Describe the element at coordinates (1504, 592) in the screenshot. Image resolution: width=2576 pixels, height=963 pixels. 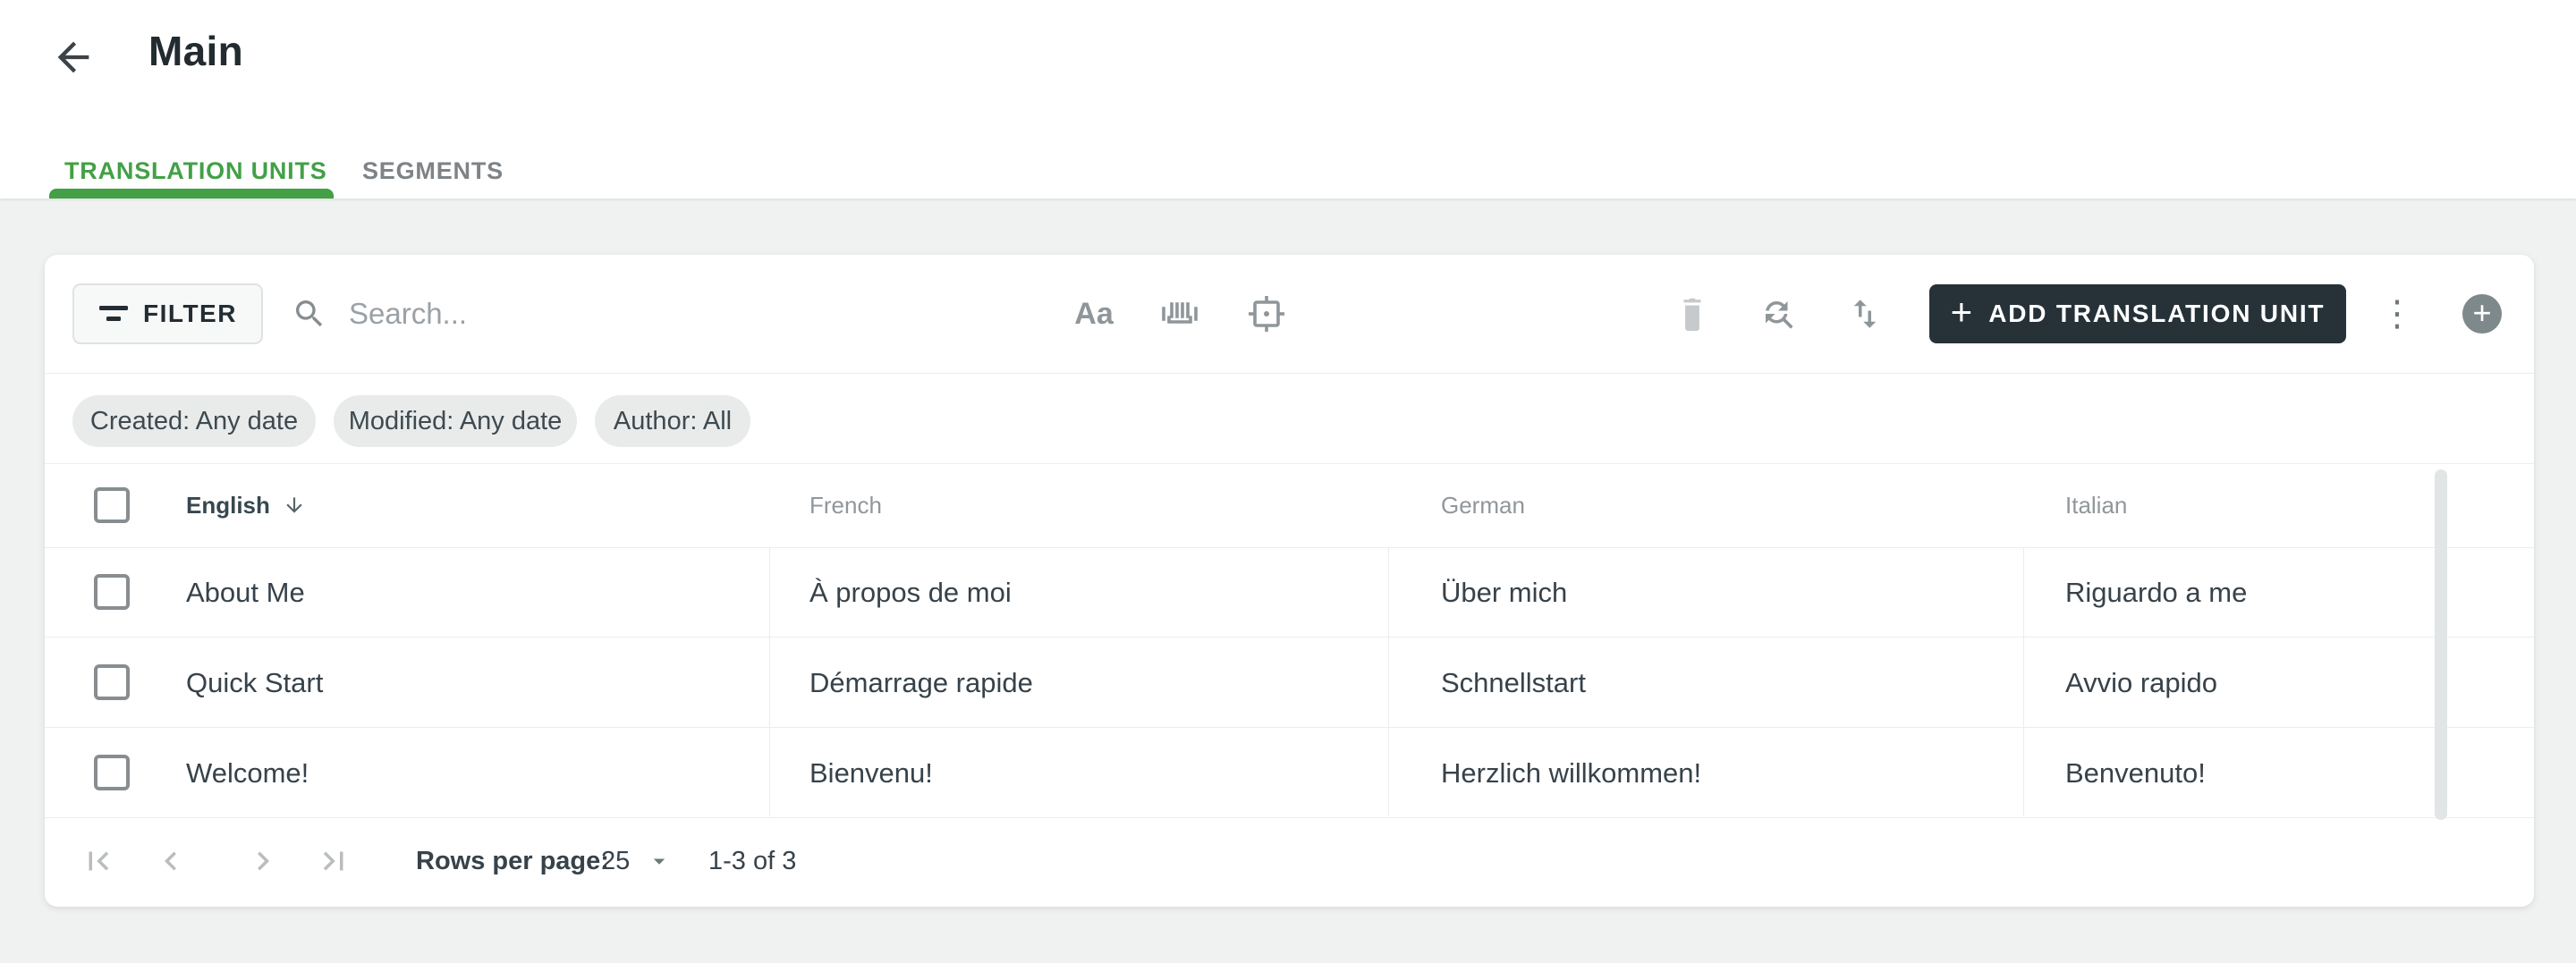
I see `cell-german: Über mich` at that location.